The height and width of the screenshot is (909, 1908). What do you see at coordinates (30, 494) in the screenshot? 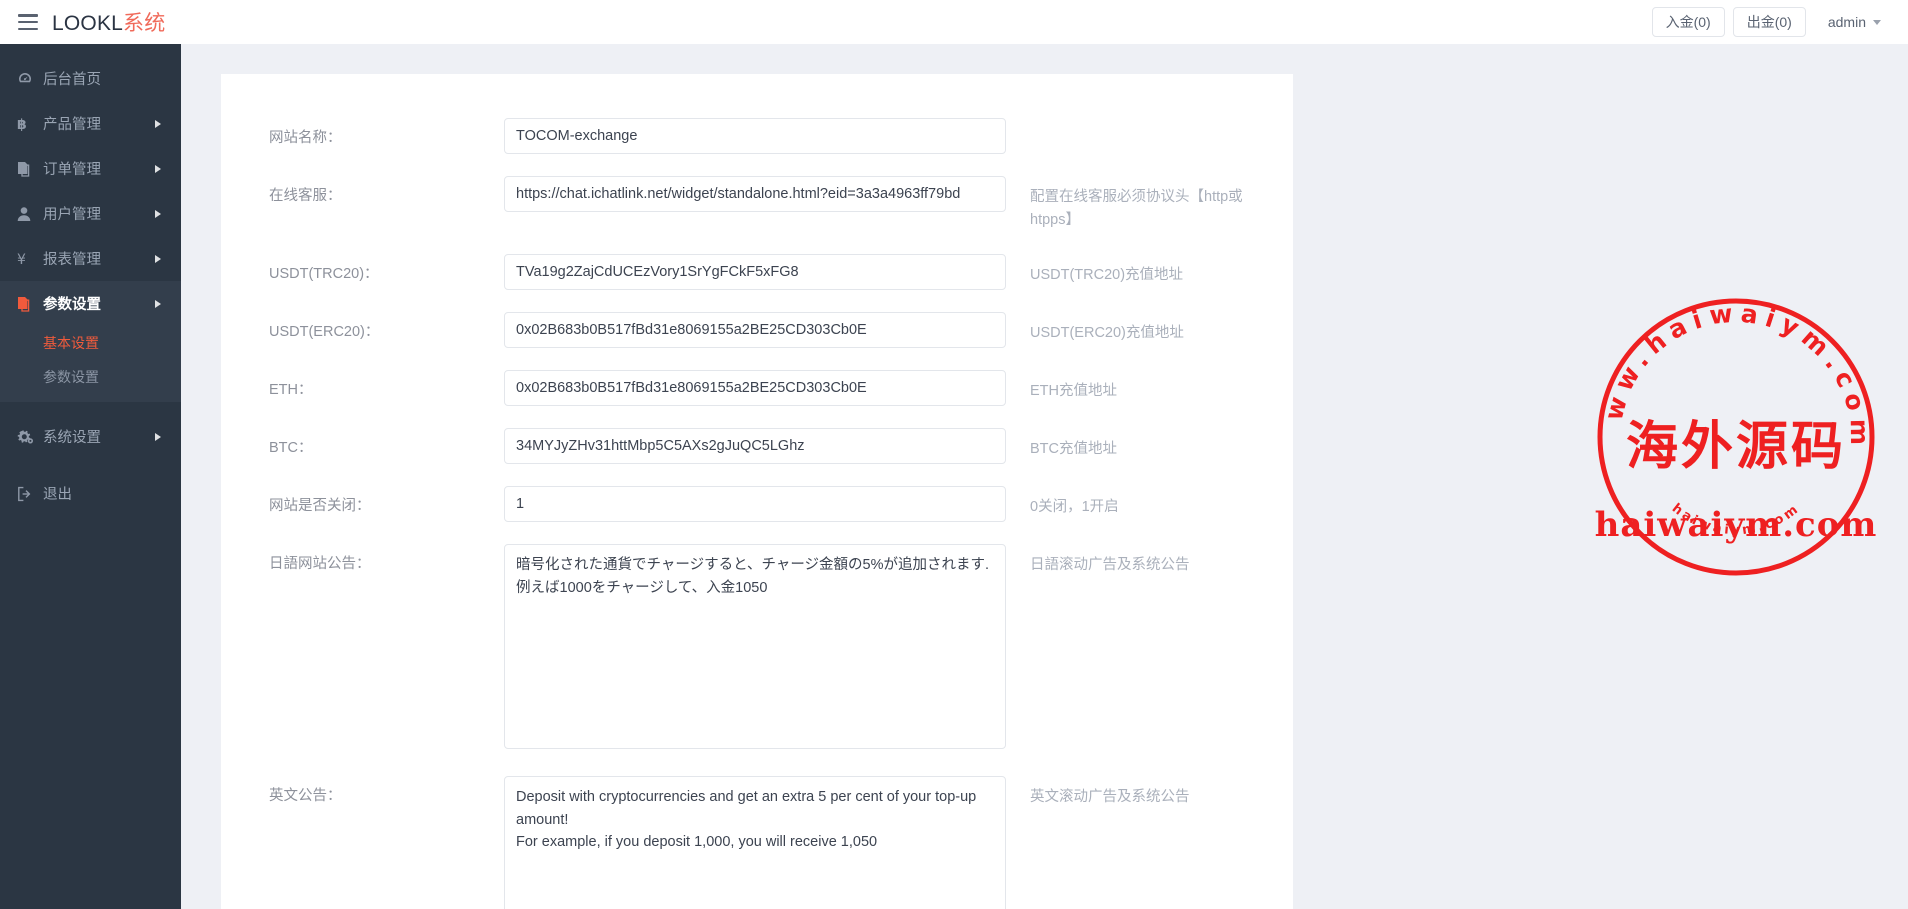
I see `logout-icon` at bounding box center [30, 494].